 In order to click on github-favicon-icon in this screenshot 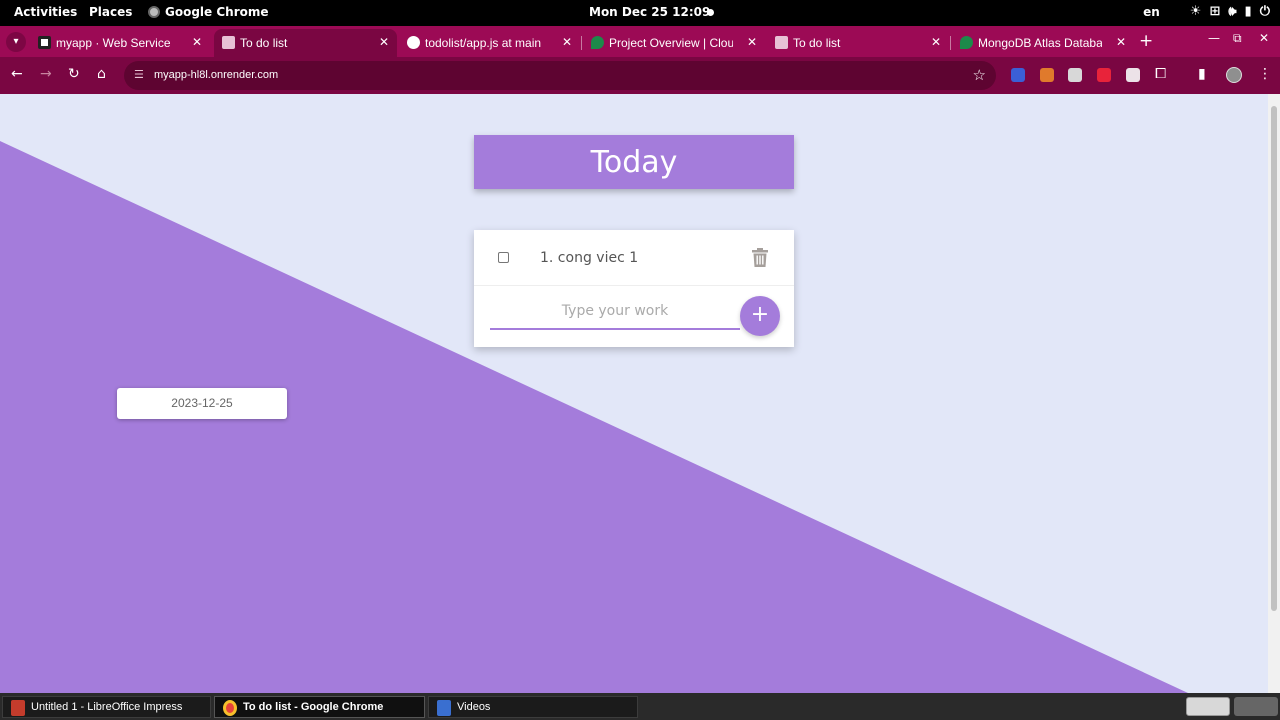, I will do `click(413, 42)`.